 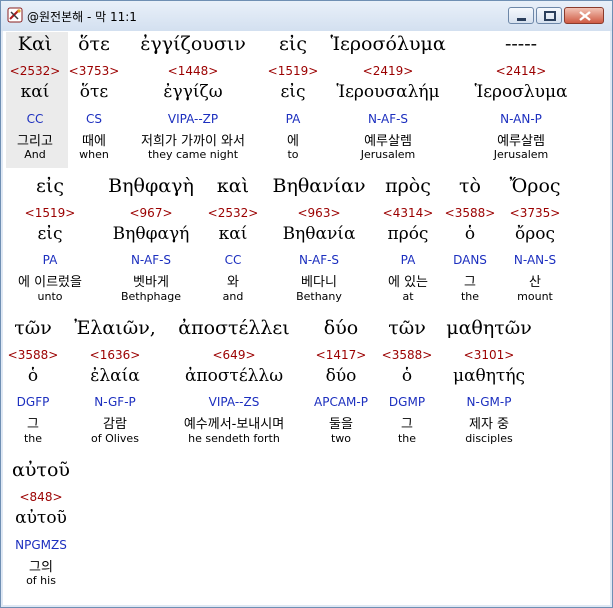 I want to click on close-button, so click(x=584, y=15).